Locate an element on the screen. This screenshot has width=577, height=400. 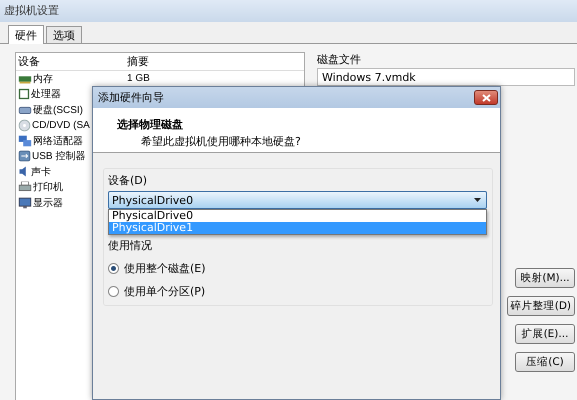
radio-label: 使用单个分区(P) is located at coordinates (165, 291).